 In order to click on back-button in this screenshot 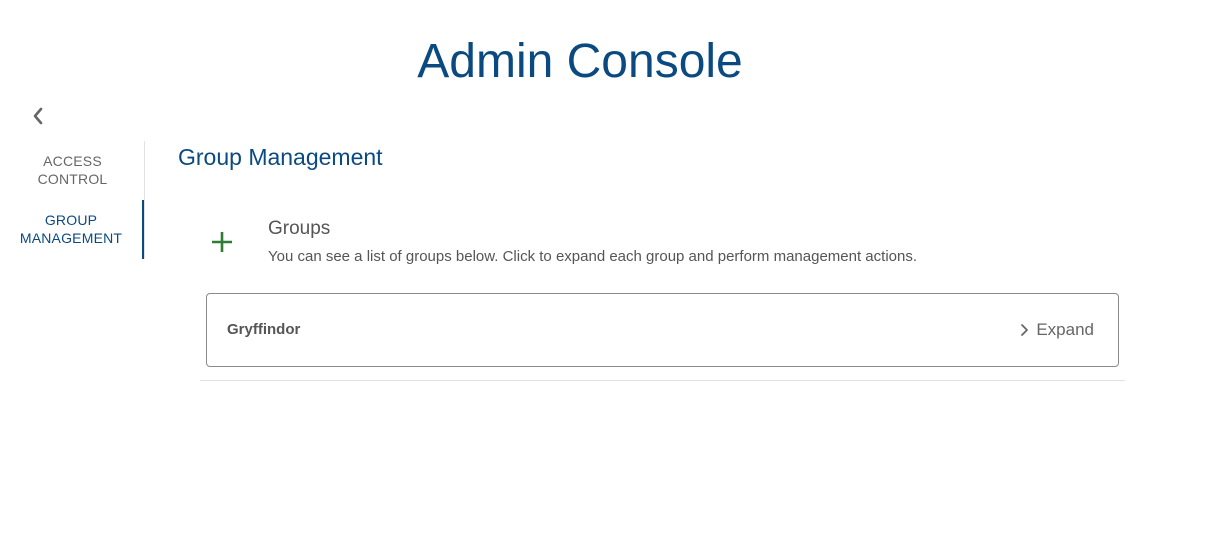, I will do `click(38, 116)`.